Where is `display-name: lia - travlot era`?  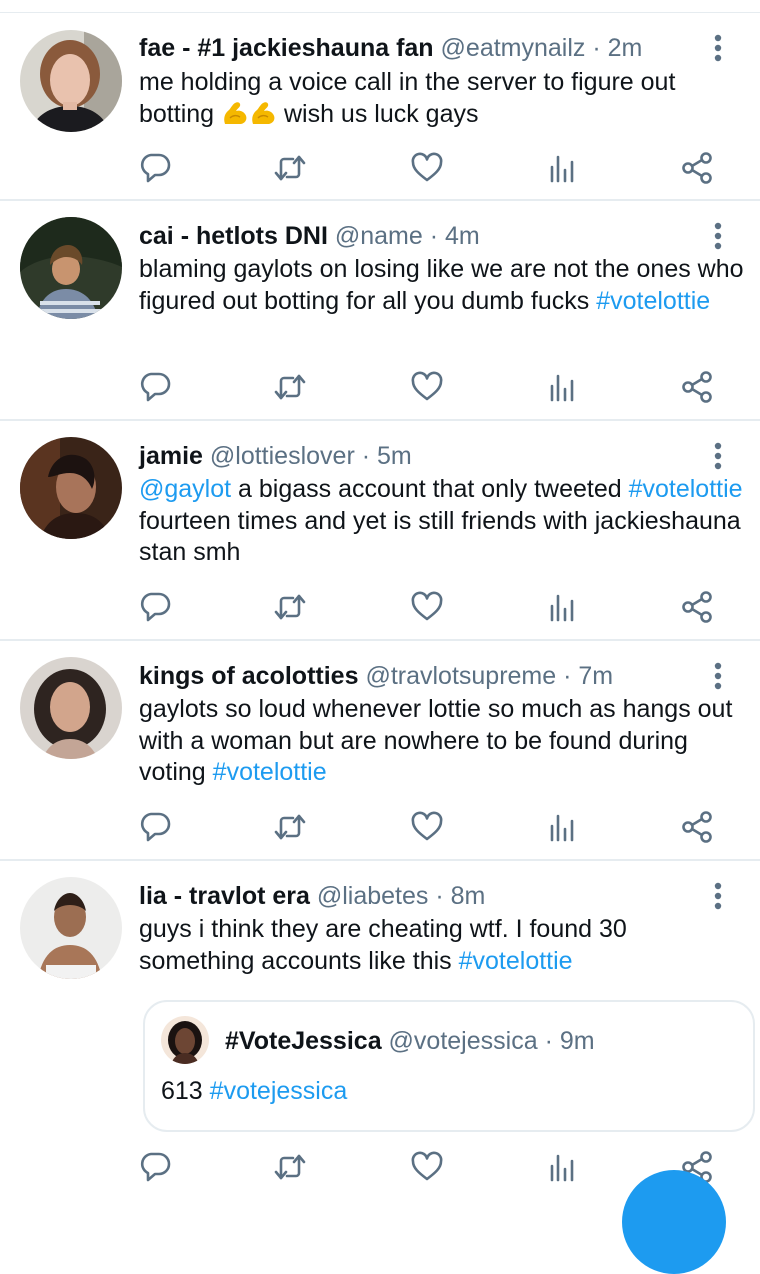 display-name: lia - travlot era is located at coordinates (224, 896).